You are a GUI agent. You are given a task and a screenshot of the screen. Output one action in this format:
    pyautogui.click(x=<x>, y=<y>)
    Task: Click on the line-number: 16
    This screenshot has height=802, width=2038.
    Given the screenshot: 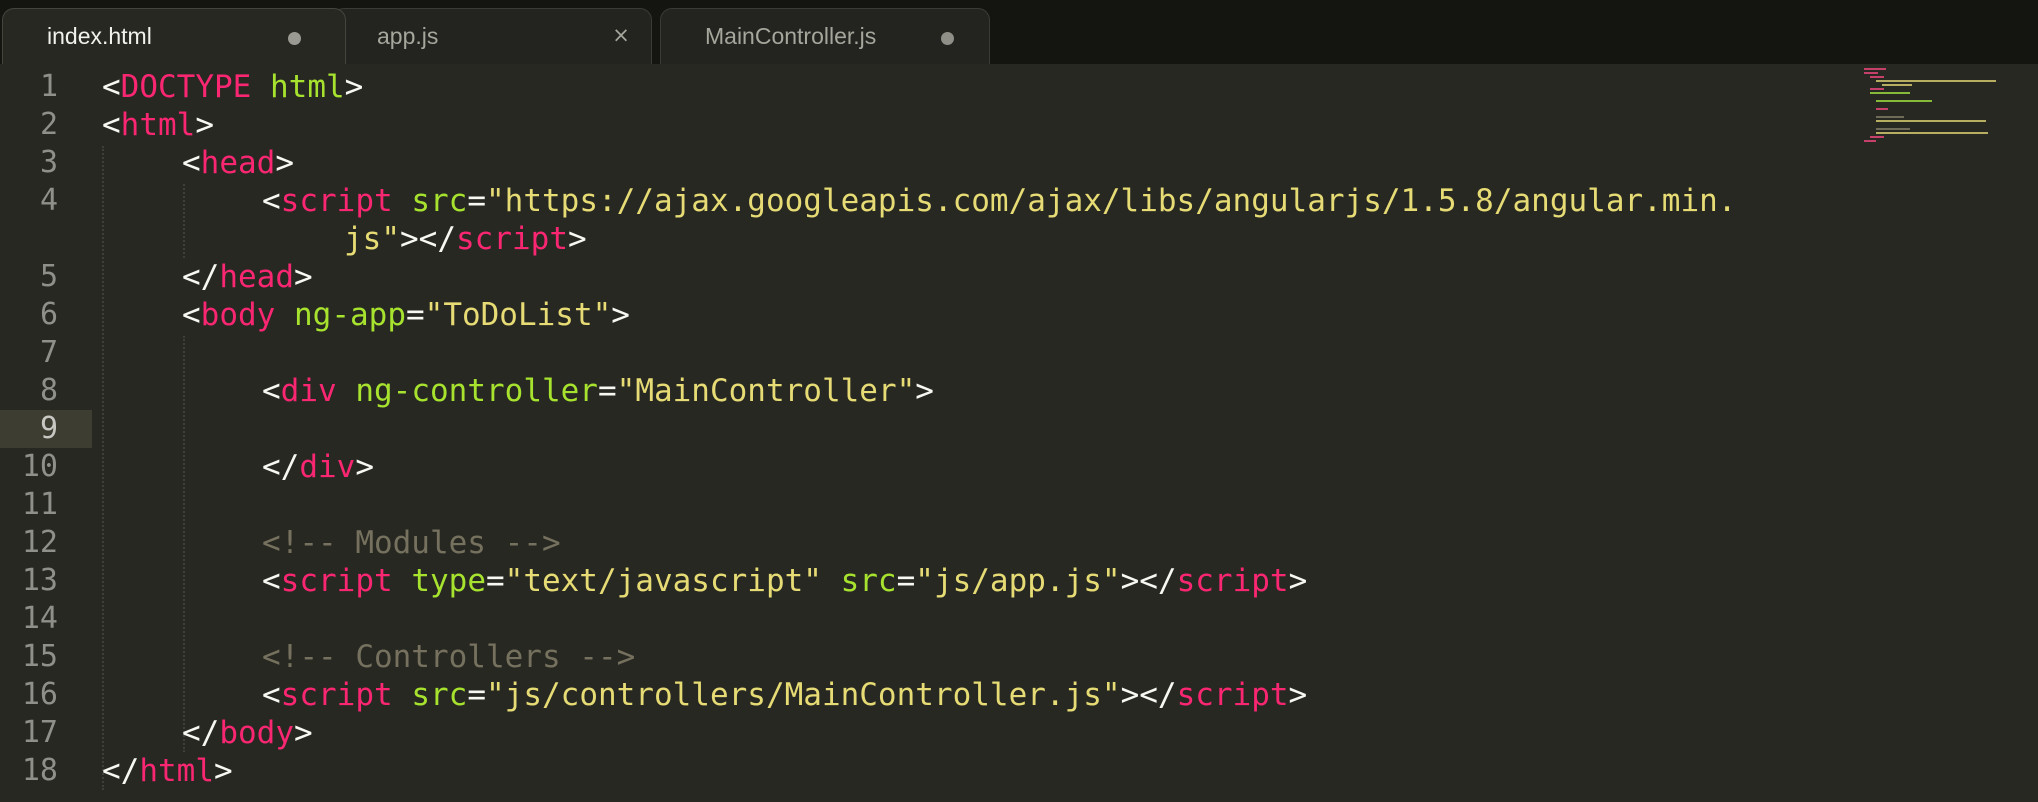 What is the action you would take?
    pyautogui.click(x=39, y=694)
    